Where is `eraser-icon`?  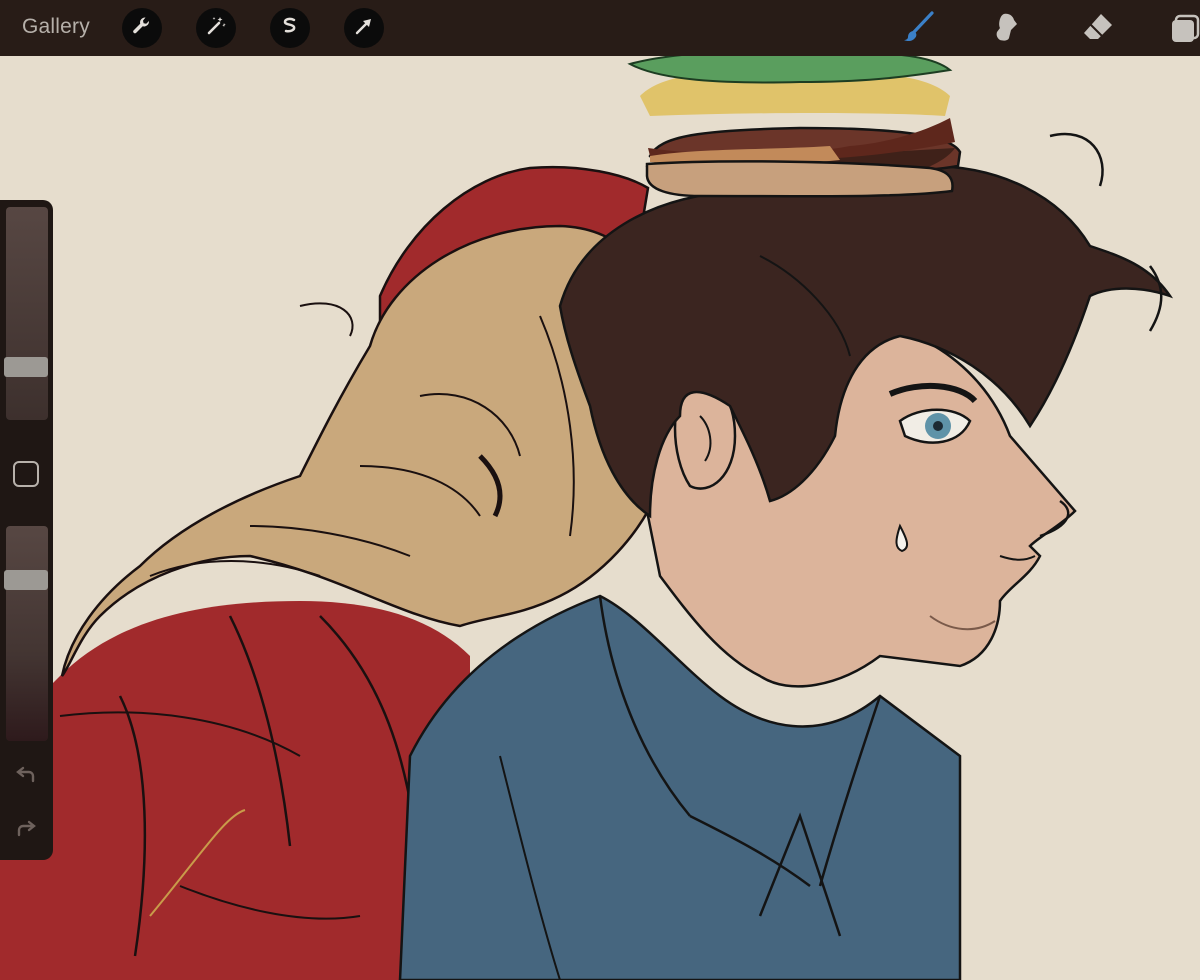
eraser-icon is located at coordinates (1098, 29).